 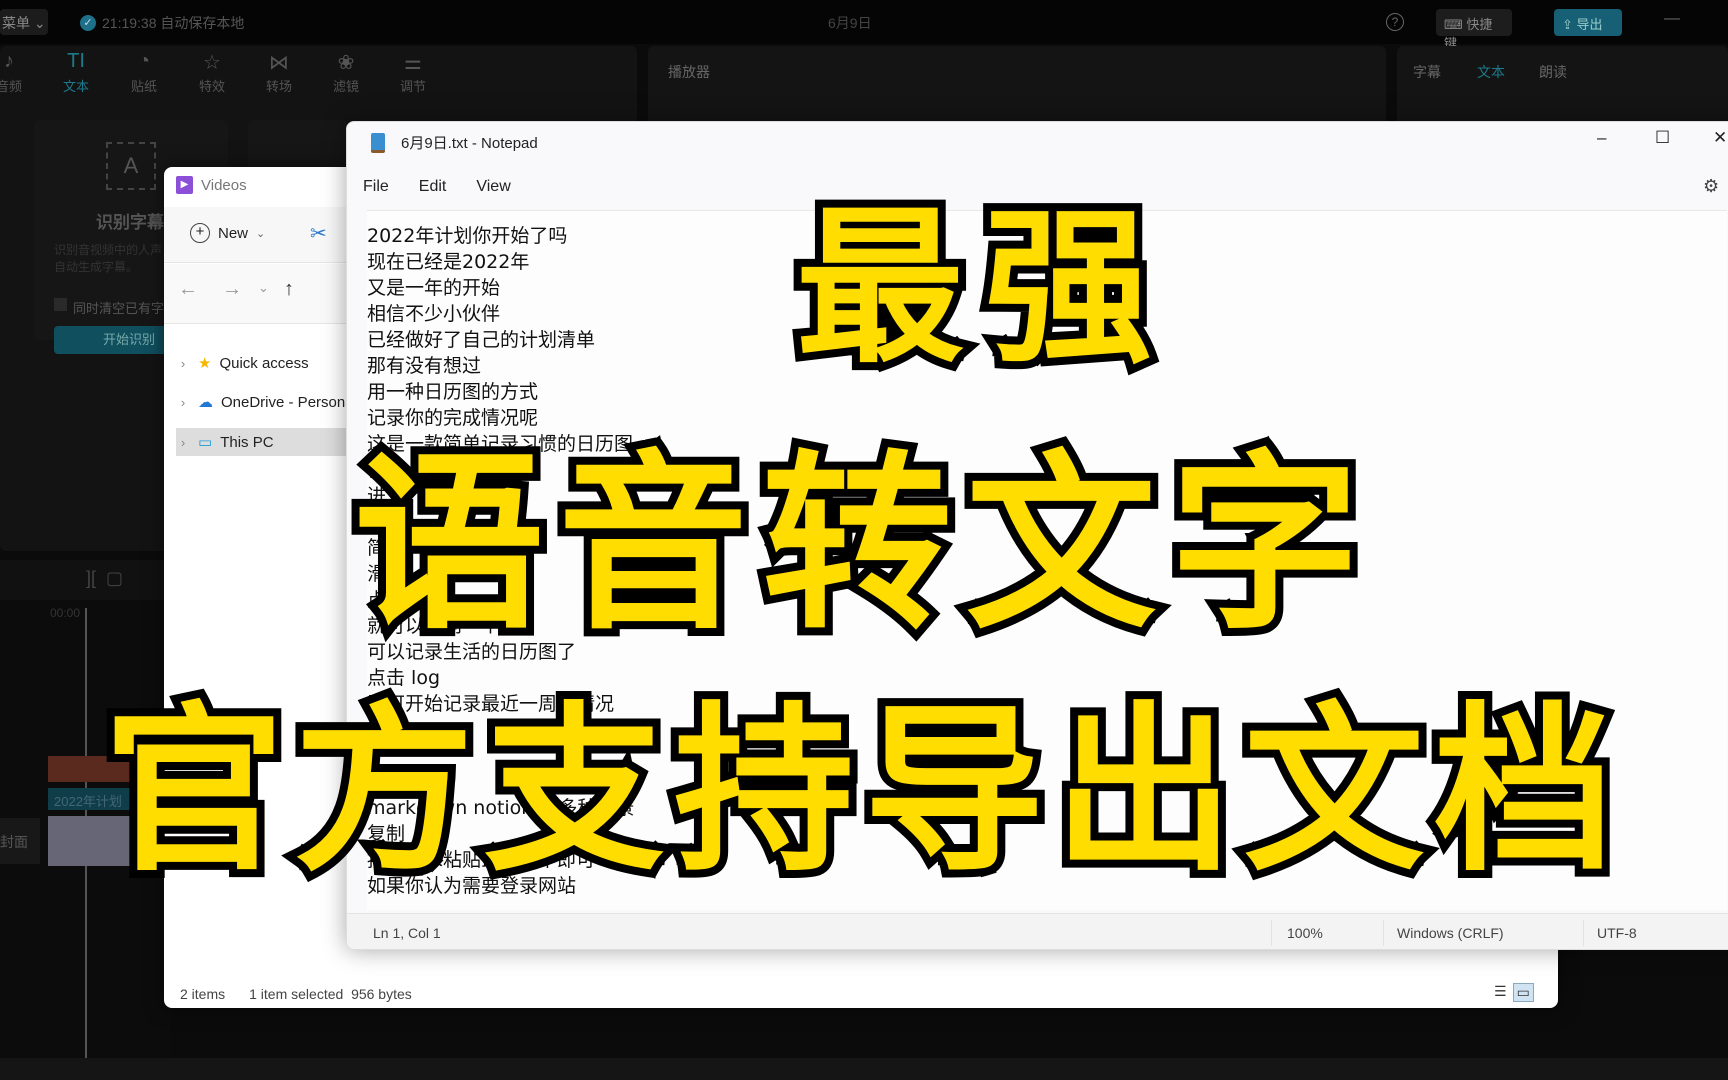 I want to click on explorer-status-bar: 2 items 1 item selected 956 bytes, so click(x=296, y=994).